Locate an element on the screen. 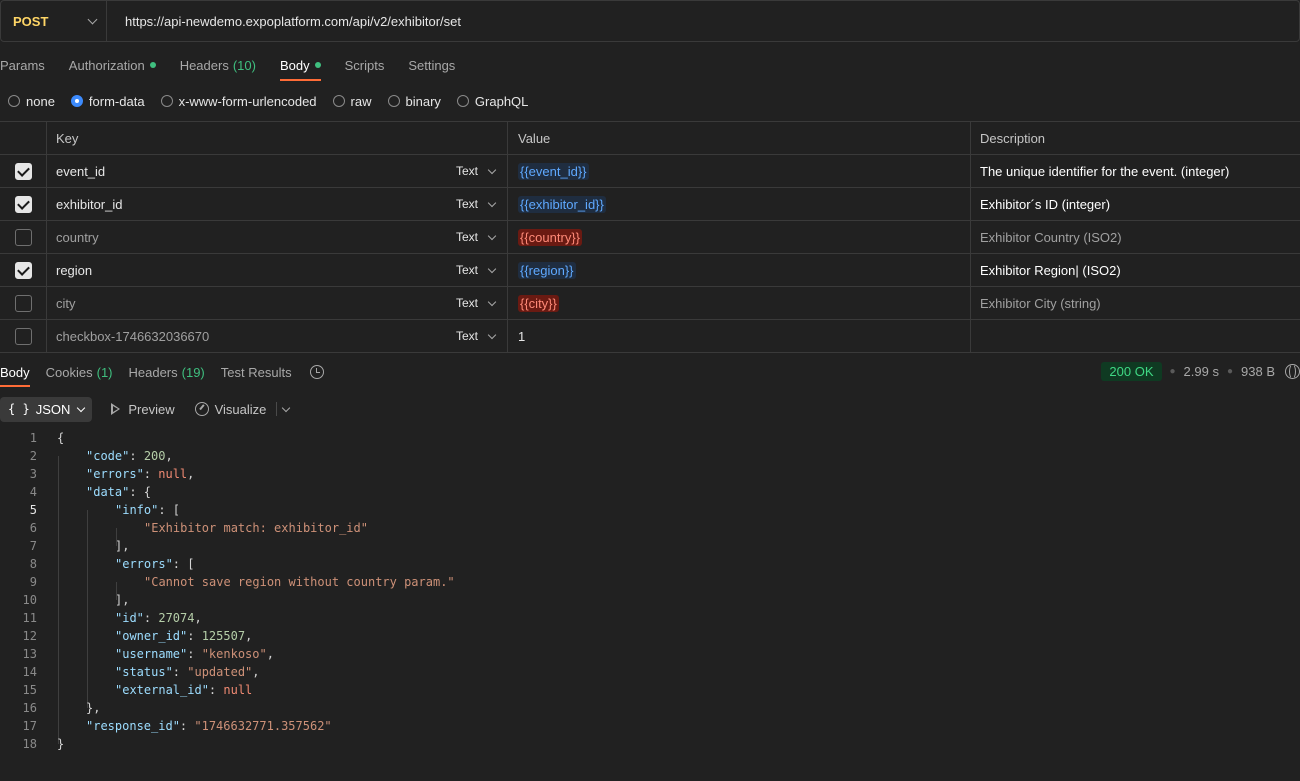 Image resolution: width=1300 pixels, height=781 pixels. tab-headers: Headers (10) is located at coordinates (218, 65).